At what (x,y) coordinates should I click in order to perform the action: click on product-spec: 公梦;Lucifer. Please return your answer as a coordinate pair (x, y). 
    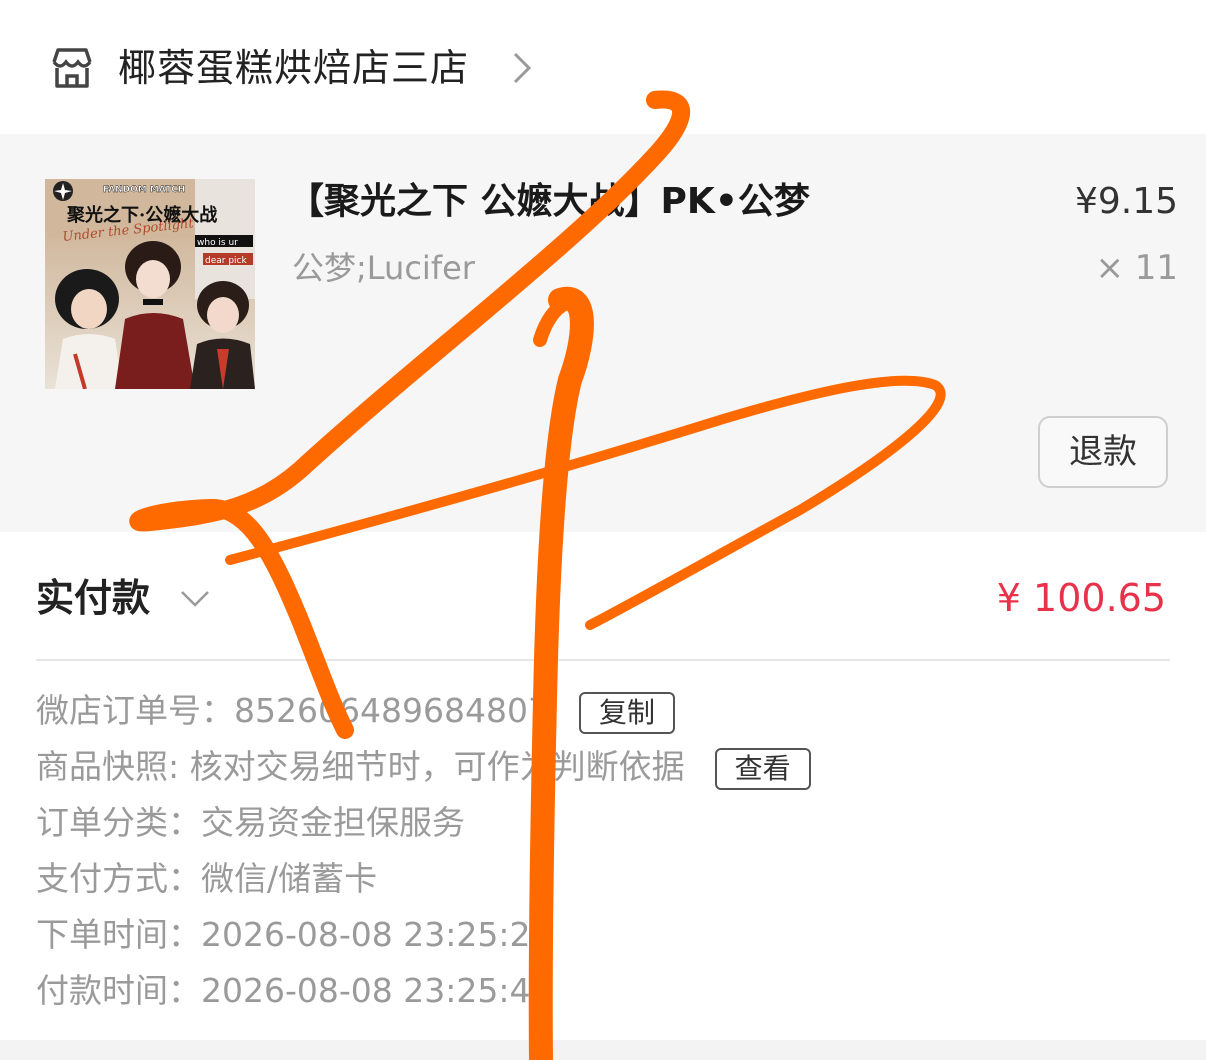
    Looking at the image, I should click on (383, 268).